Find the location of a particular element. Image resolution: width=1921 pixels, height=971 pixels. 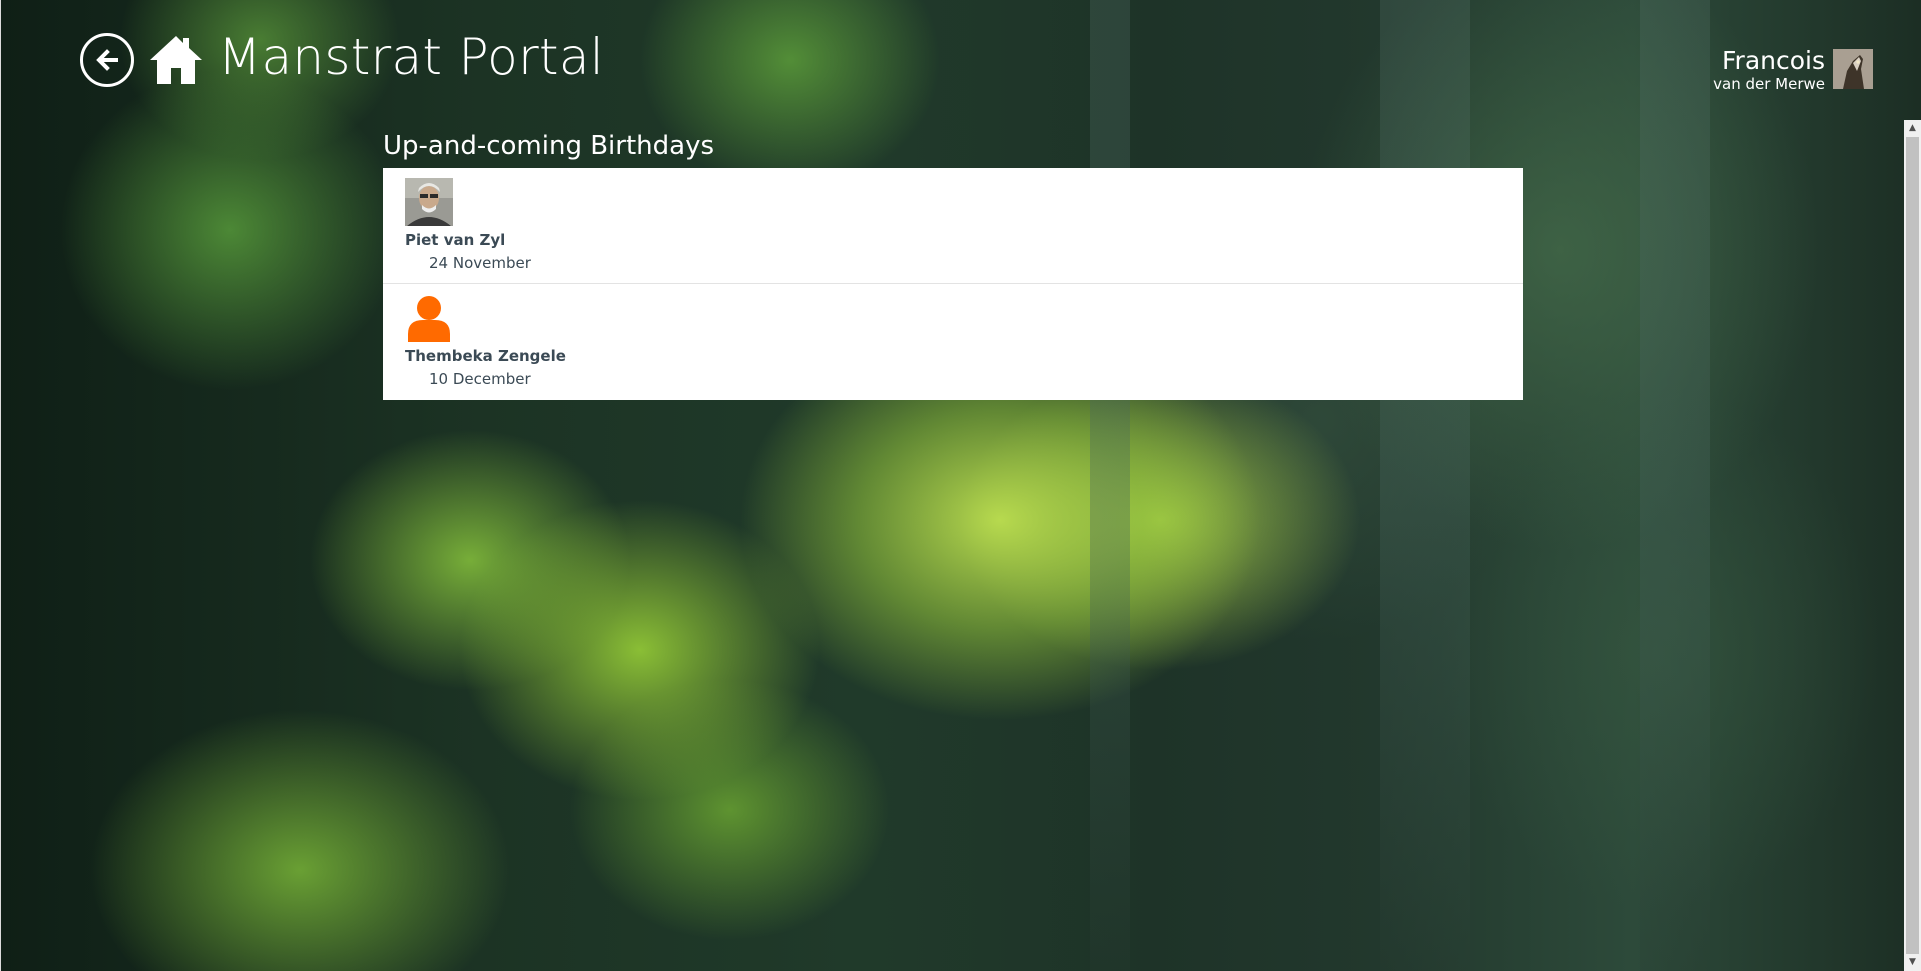

page-edge is located at coordinates (0, 485).